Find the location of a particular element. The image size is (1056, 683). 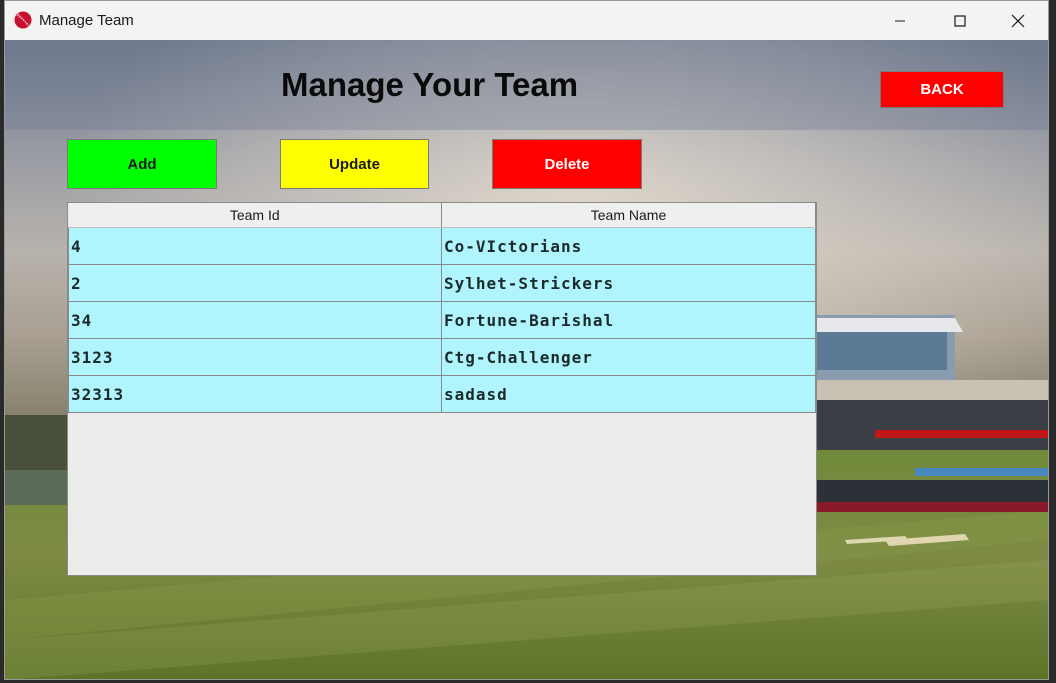

maximize-icon is located at coordinates (960, 20).